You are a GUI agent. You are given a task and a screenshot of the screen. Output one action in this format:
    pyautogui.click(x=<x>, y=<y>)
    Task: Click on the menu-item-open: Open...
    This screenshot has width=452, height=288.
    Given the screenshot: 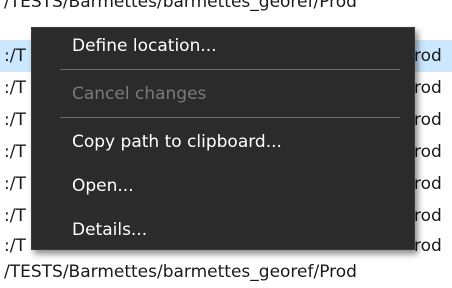 What is the action you would take?
    pyautogui.click(x=223, y=186)
    